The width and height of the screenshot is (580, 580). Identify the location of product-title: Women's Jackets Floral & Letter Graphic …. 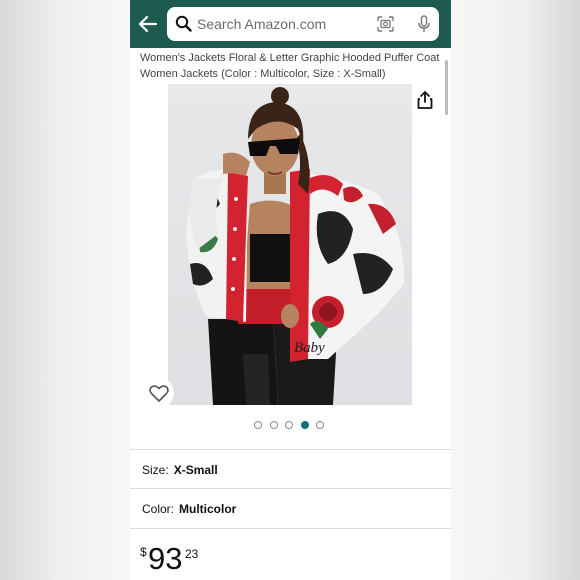
(290, 66).